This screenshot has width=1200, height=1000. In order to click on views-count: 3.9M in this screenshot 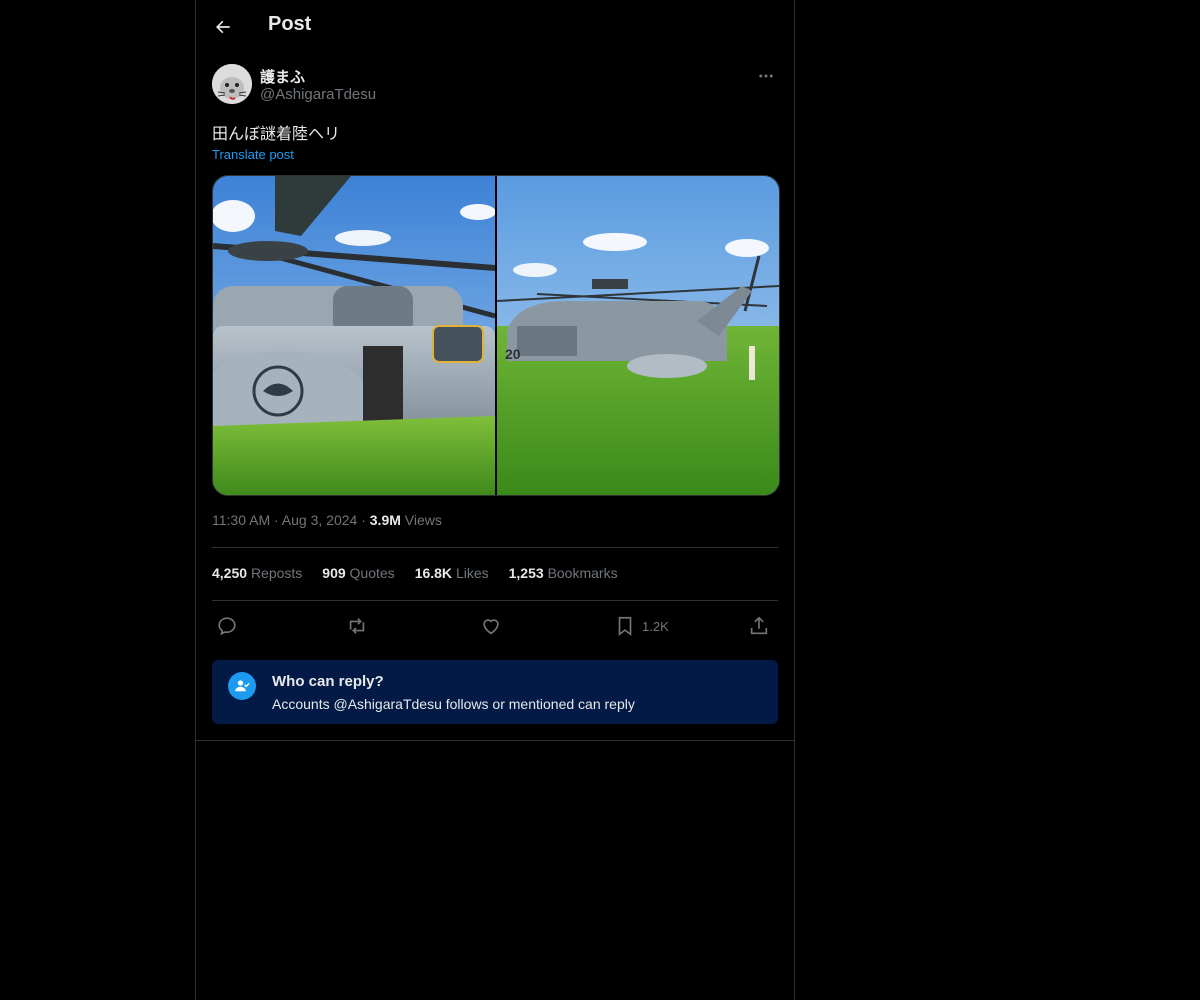, I will do `click(385, 520)`.